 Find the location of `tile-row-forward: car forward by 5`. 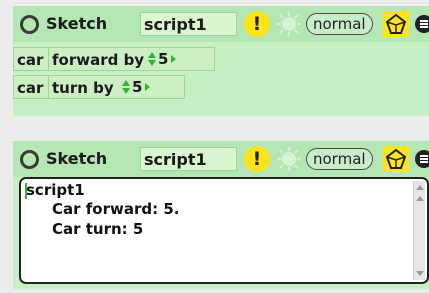

tile-row-forward: car forward by 5 is located at coordinates (114, 59).